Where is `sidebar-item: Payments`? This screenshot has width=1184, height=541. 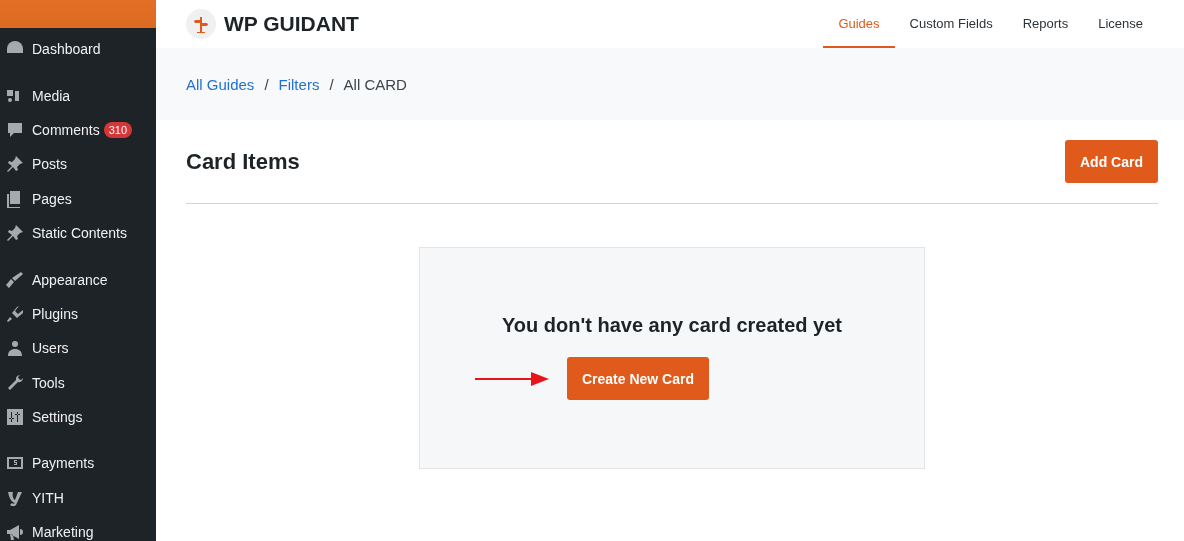 sidebar-item: Payments is located at coordinates (78, 463).